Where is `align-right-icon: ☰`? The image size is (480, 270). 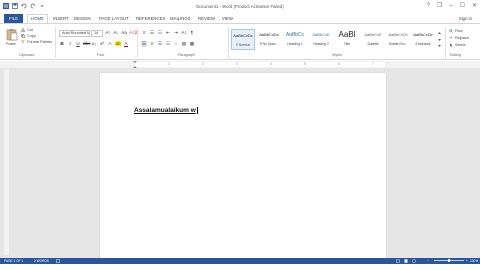 align-right-icon: ☰ is located at coordinates (160, 44).